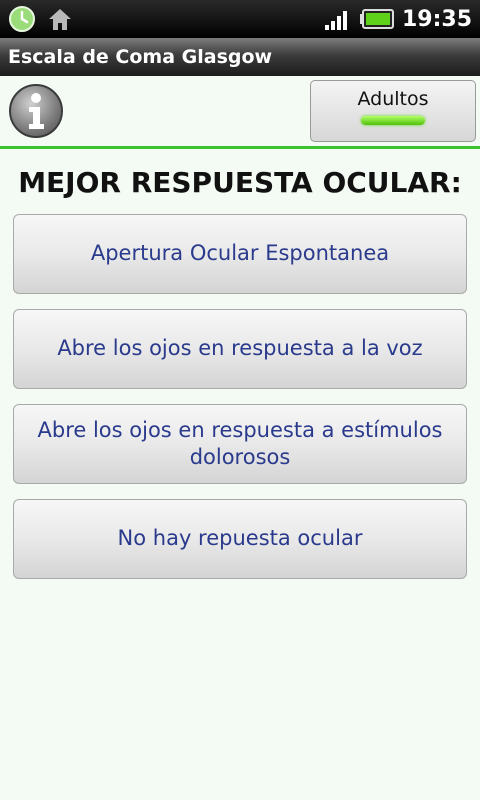 The image size is (480, 800). Describe the element at coordinates (393, 99) in the screenshot. I see `age-mode-label: Adultos` at that location.